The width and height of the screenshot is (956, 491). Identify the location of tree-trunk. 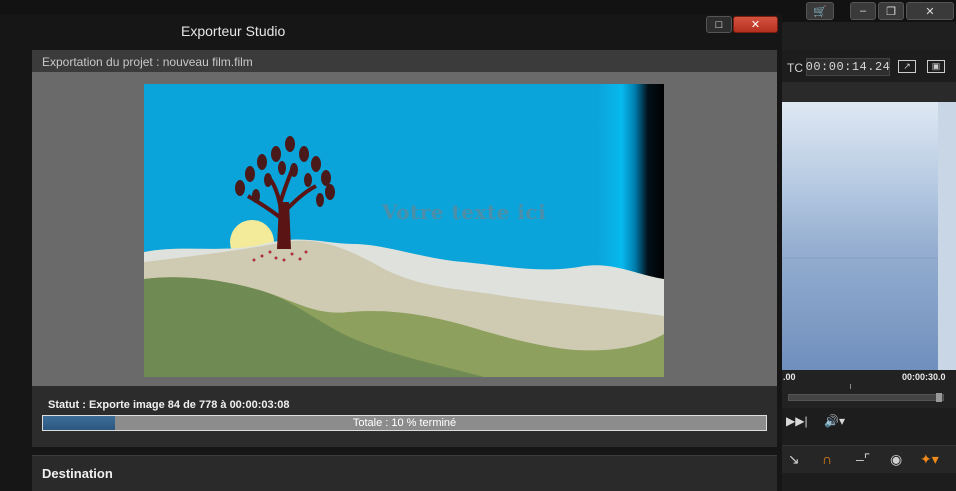
(284, 225).